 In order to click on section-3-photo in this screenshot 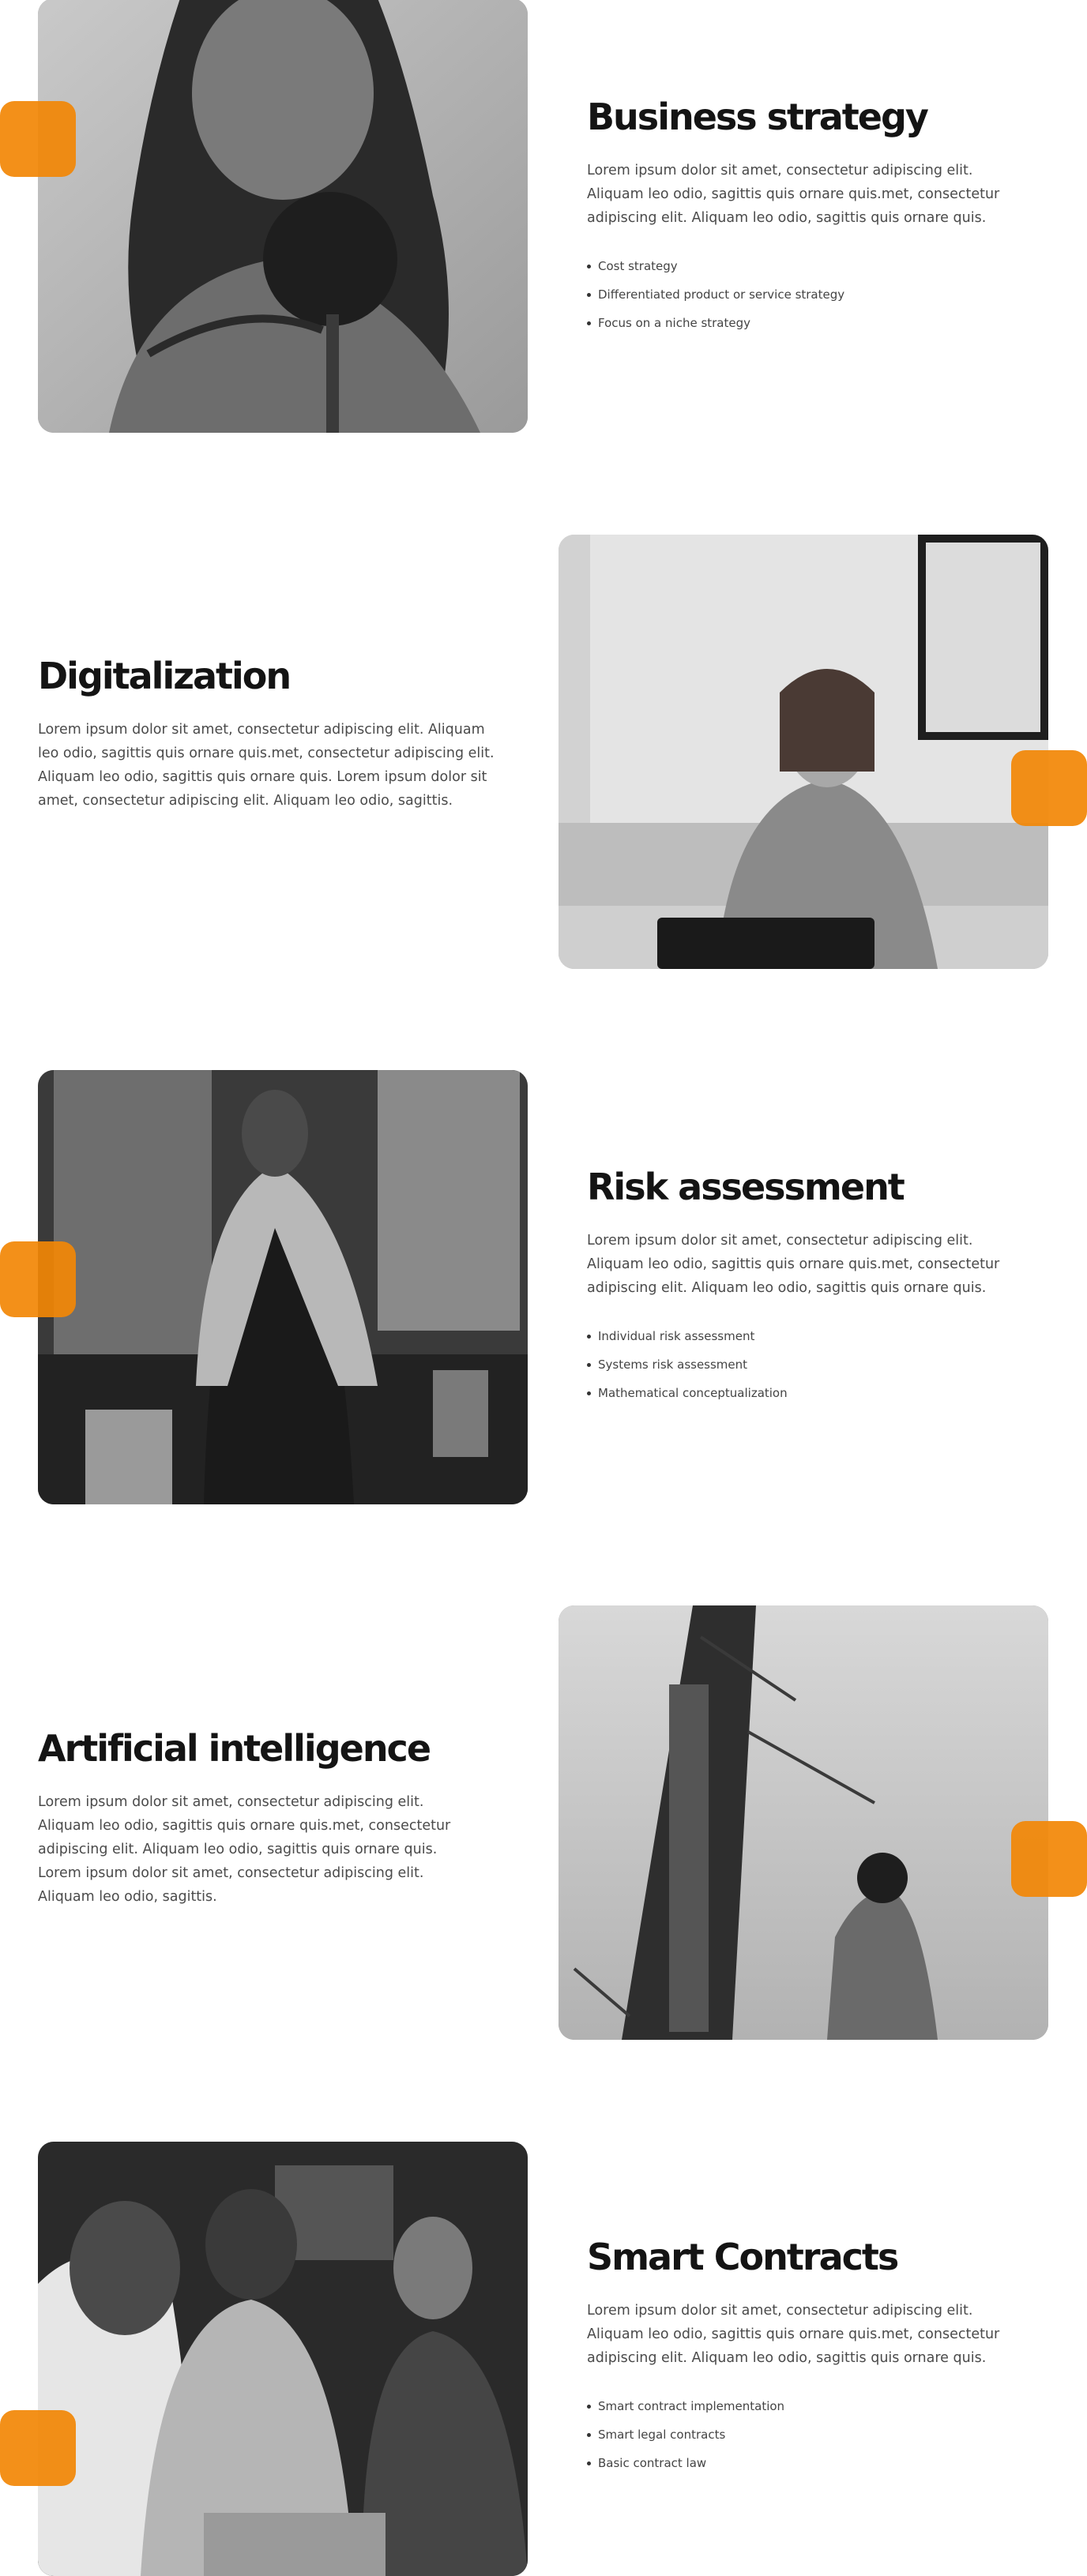, I will do `click(283, 1287)`.